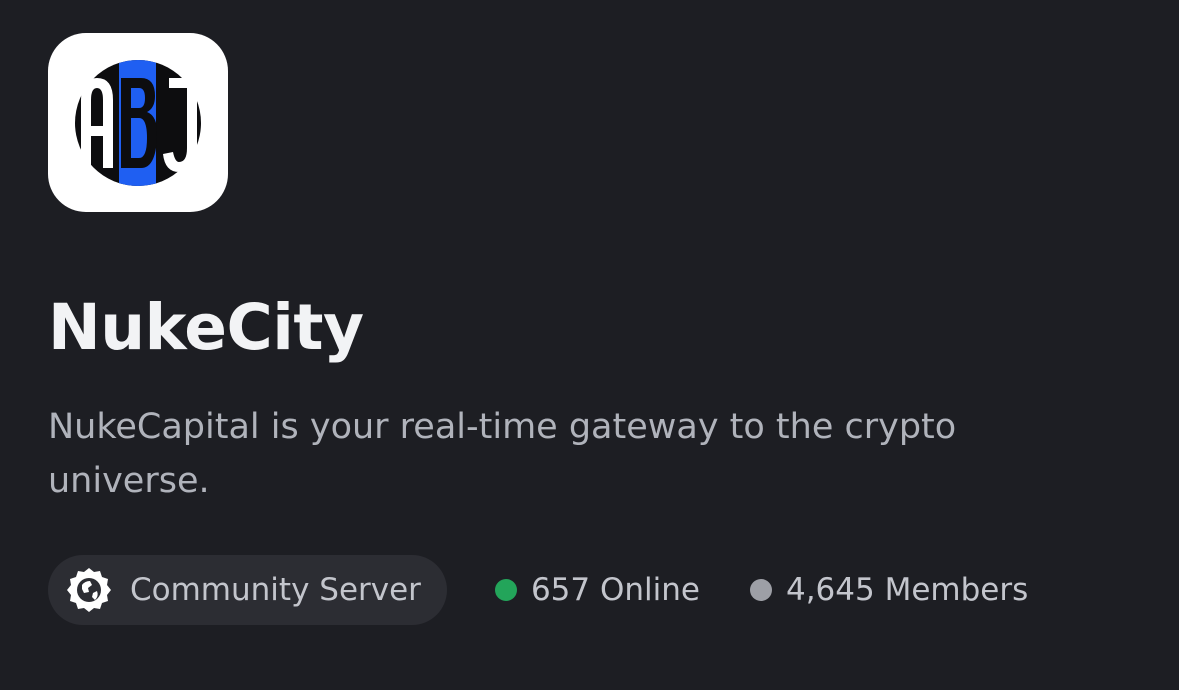 The height and width of the screenshot is (690, 1179). Describe the element at coordinates (275, 590) in the screenshot. I see `community-server-label: Community Server` at that location.